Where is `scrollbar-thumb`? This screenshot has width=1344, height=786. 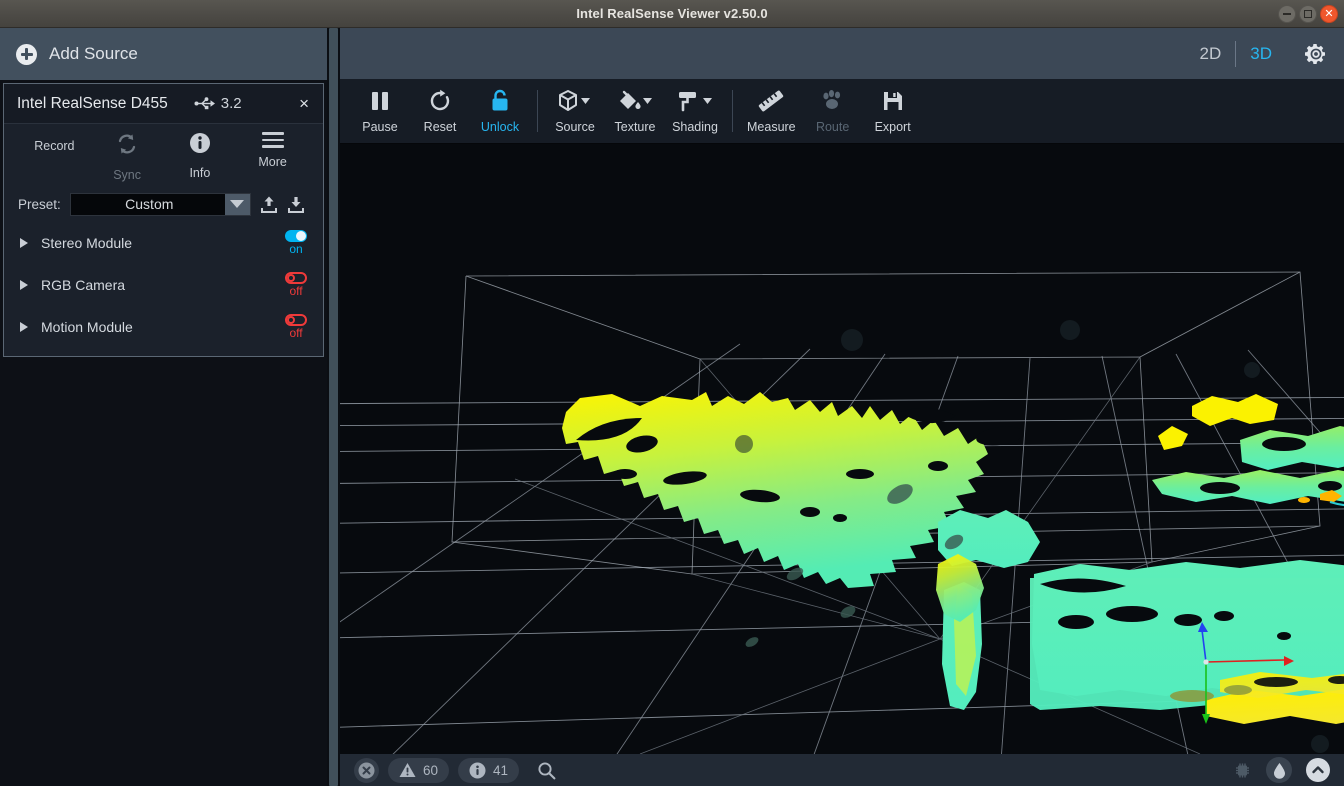
scrollbar-thumb is located at coordinates (333, 407).